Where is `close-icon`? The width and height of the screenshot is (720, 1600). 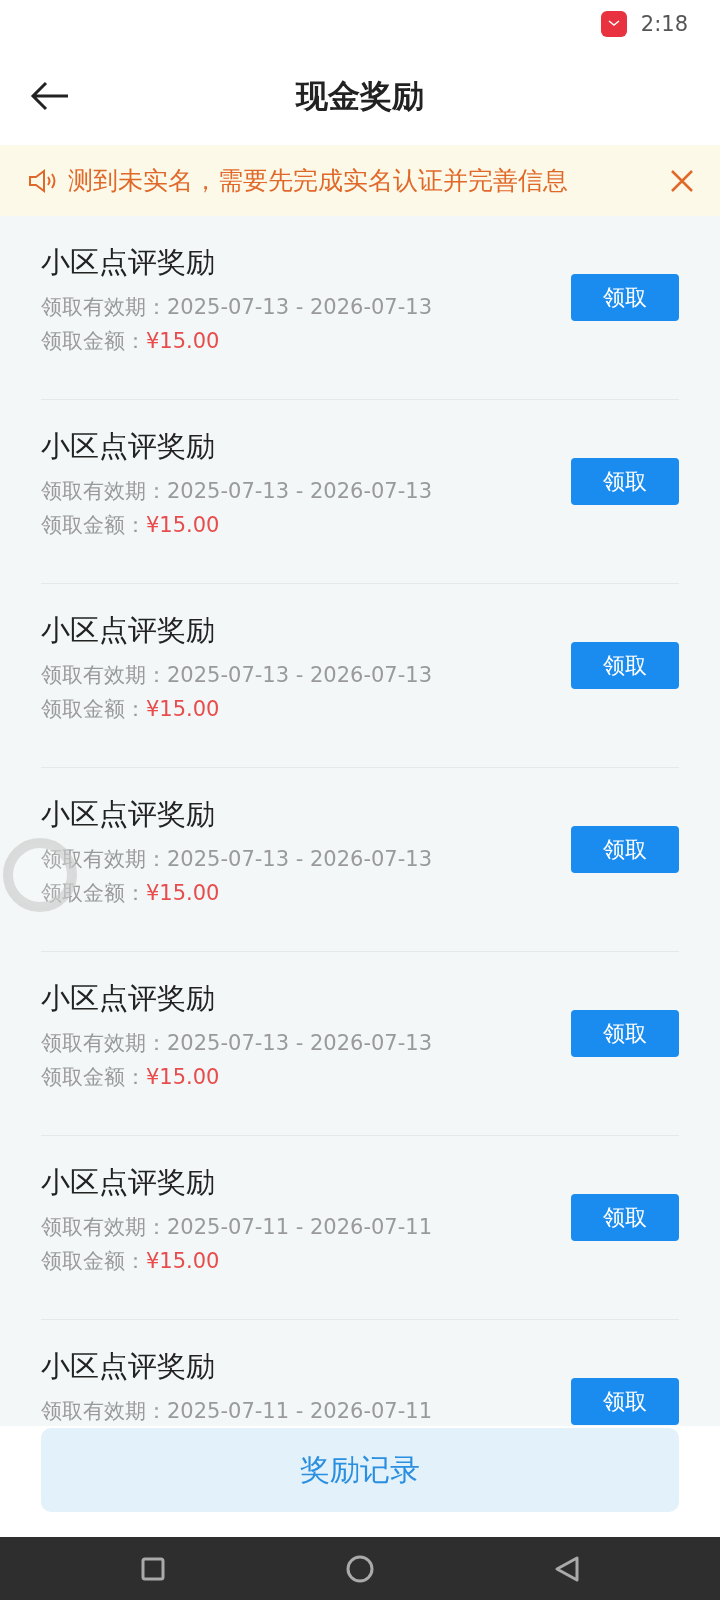 close-icon is located at coordinates (682, 180).